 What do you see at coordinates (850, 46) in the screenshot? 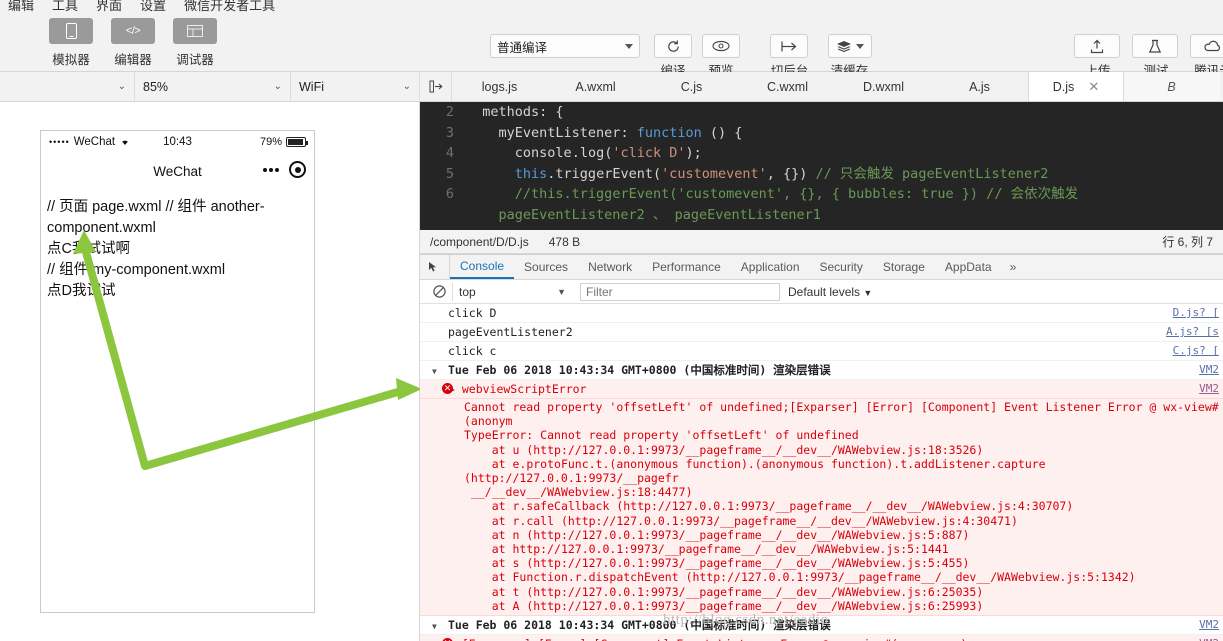
I see `clear-cache-button` at bounding box center [850, 46].